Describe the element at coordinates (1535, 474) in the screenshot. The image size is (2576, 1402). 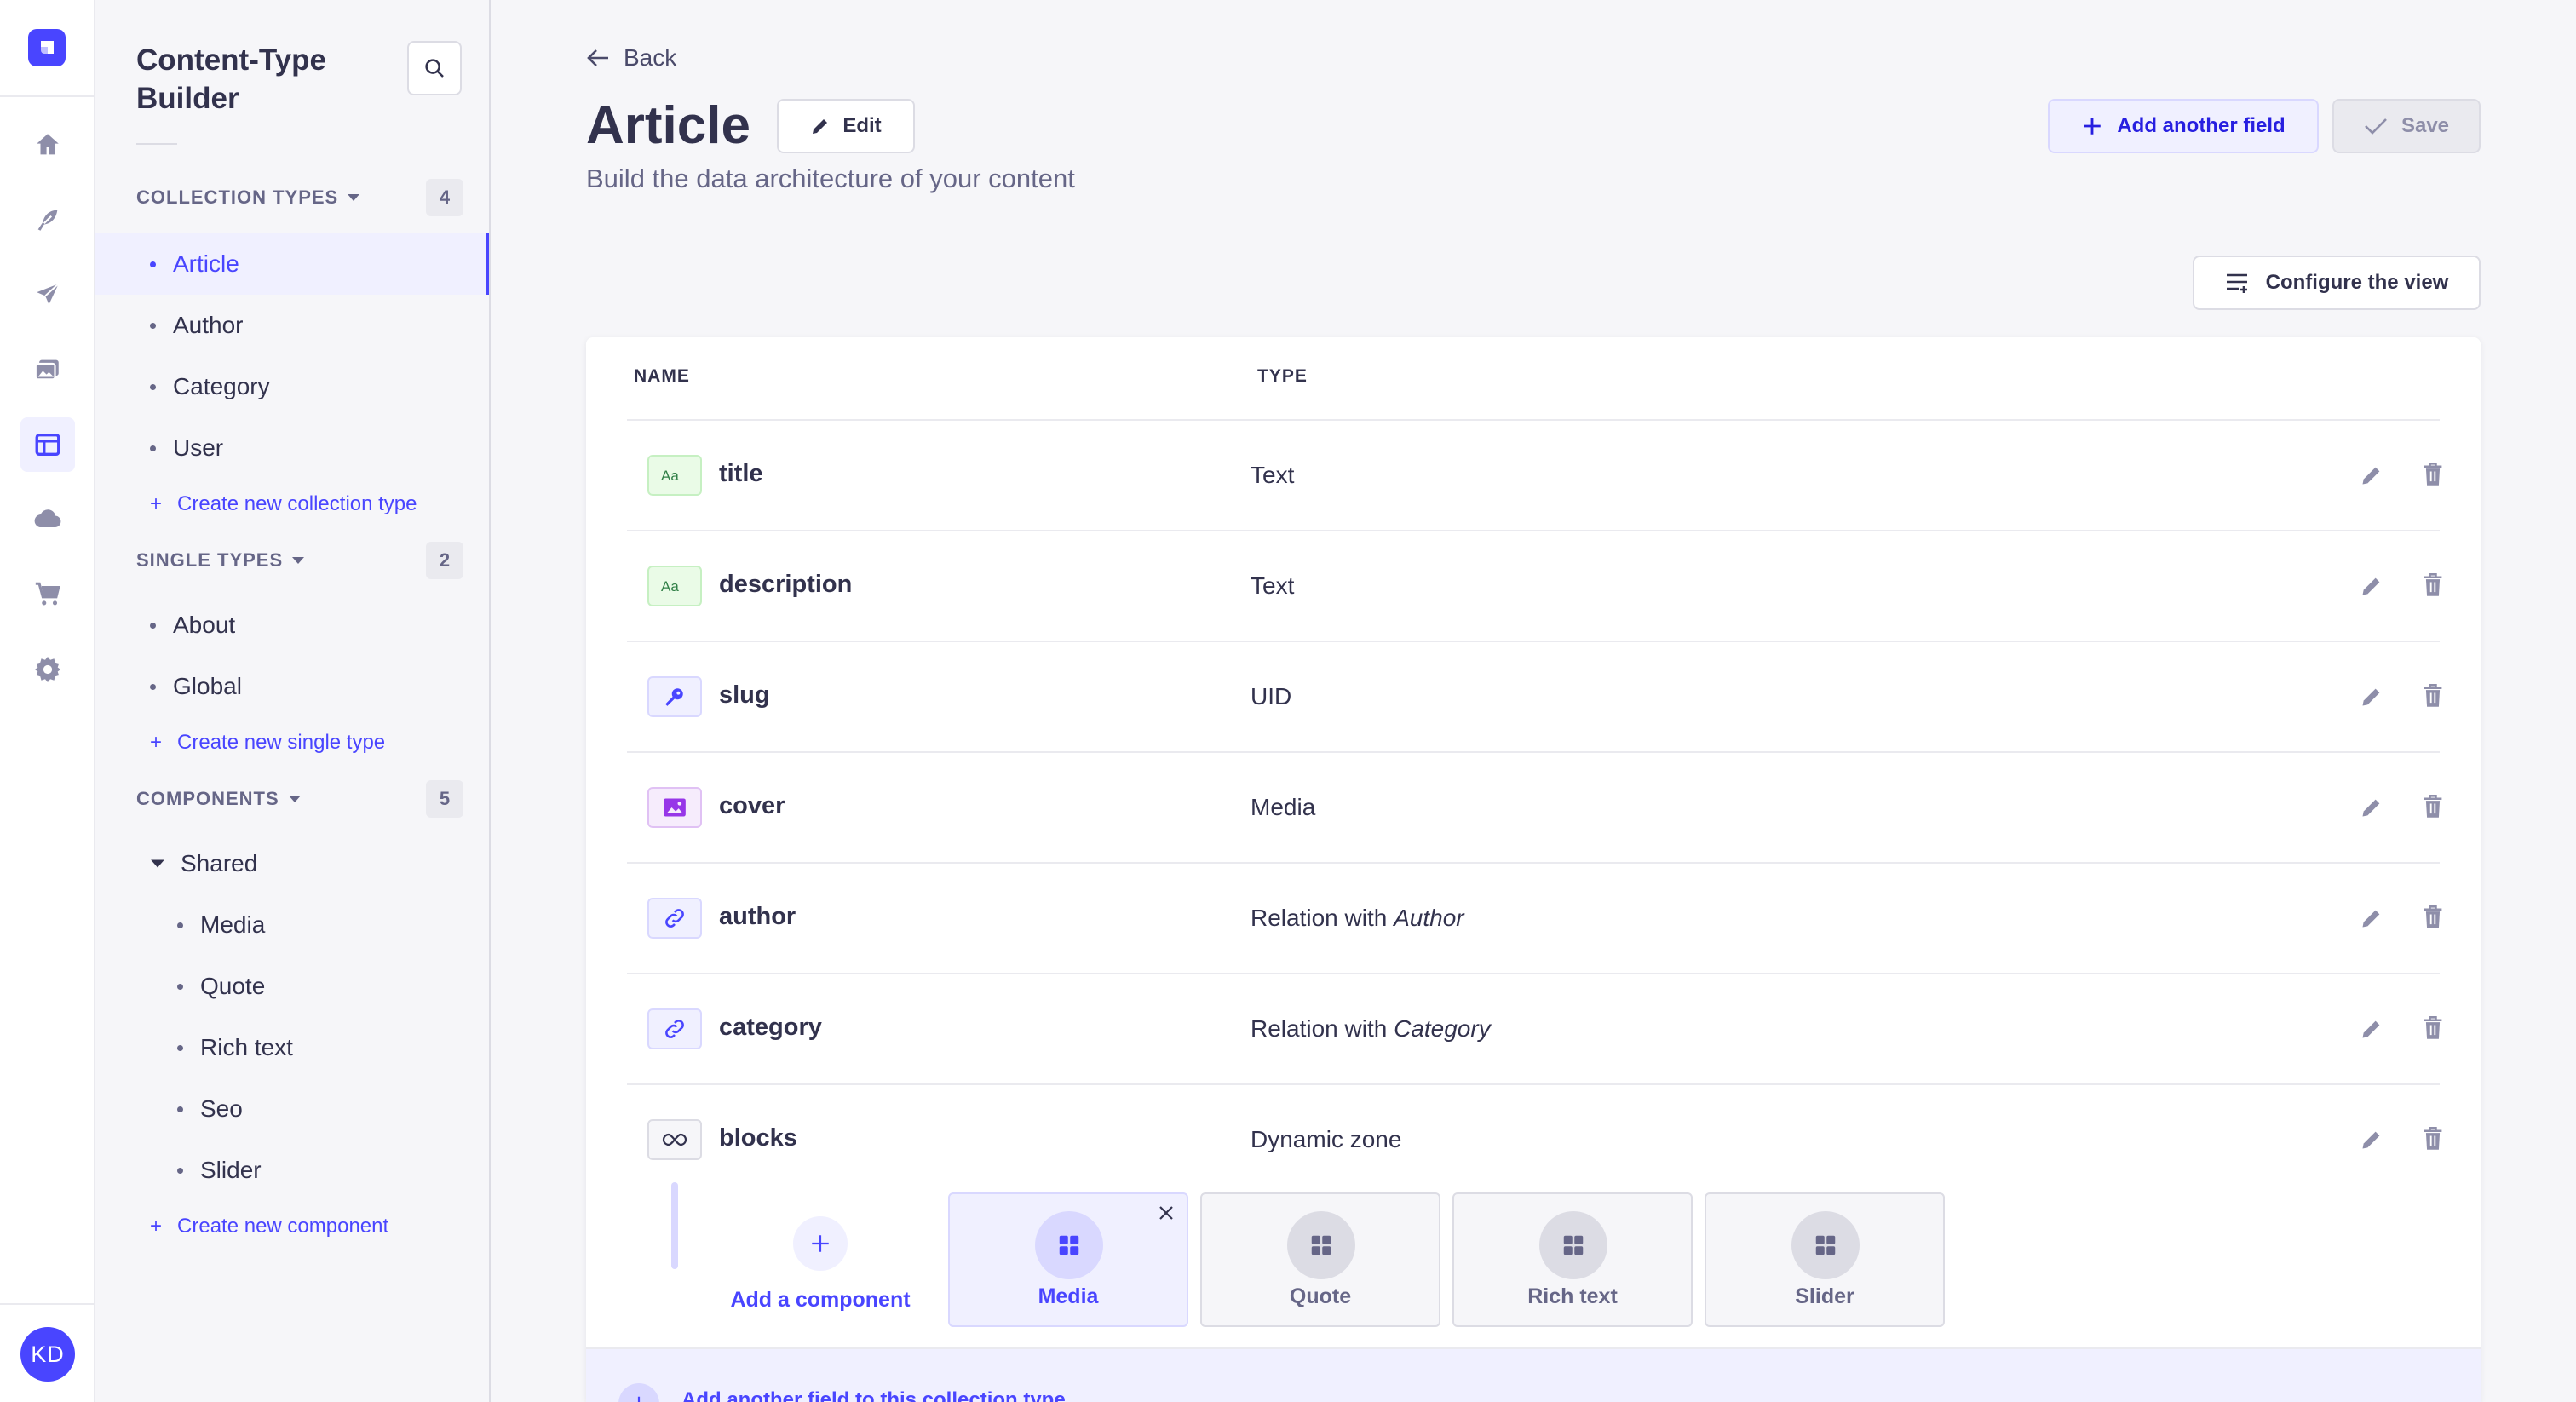
I see `table-row: Aa title Text` at that location.